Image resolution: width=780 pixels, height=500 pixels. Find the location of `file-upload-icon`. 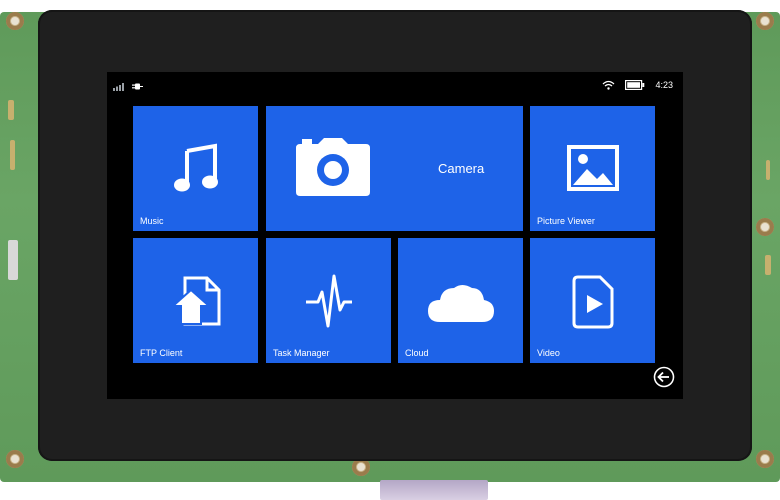

file-upload-icon is located at coordinates (196, 304).